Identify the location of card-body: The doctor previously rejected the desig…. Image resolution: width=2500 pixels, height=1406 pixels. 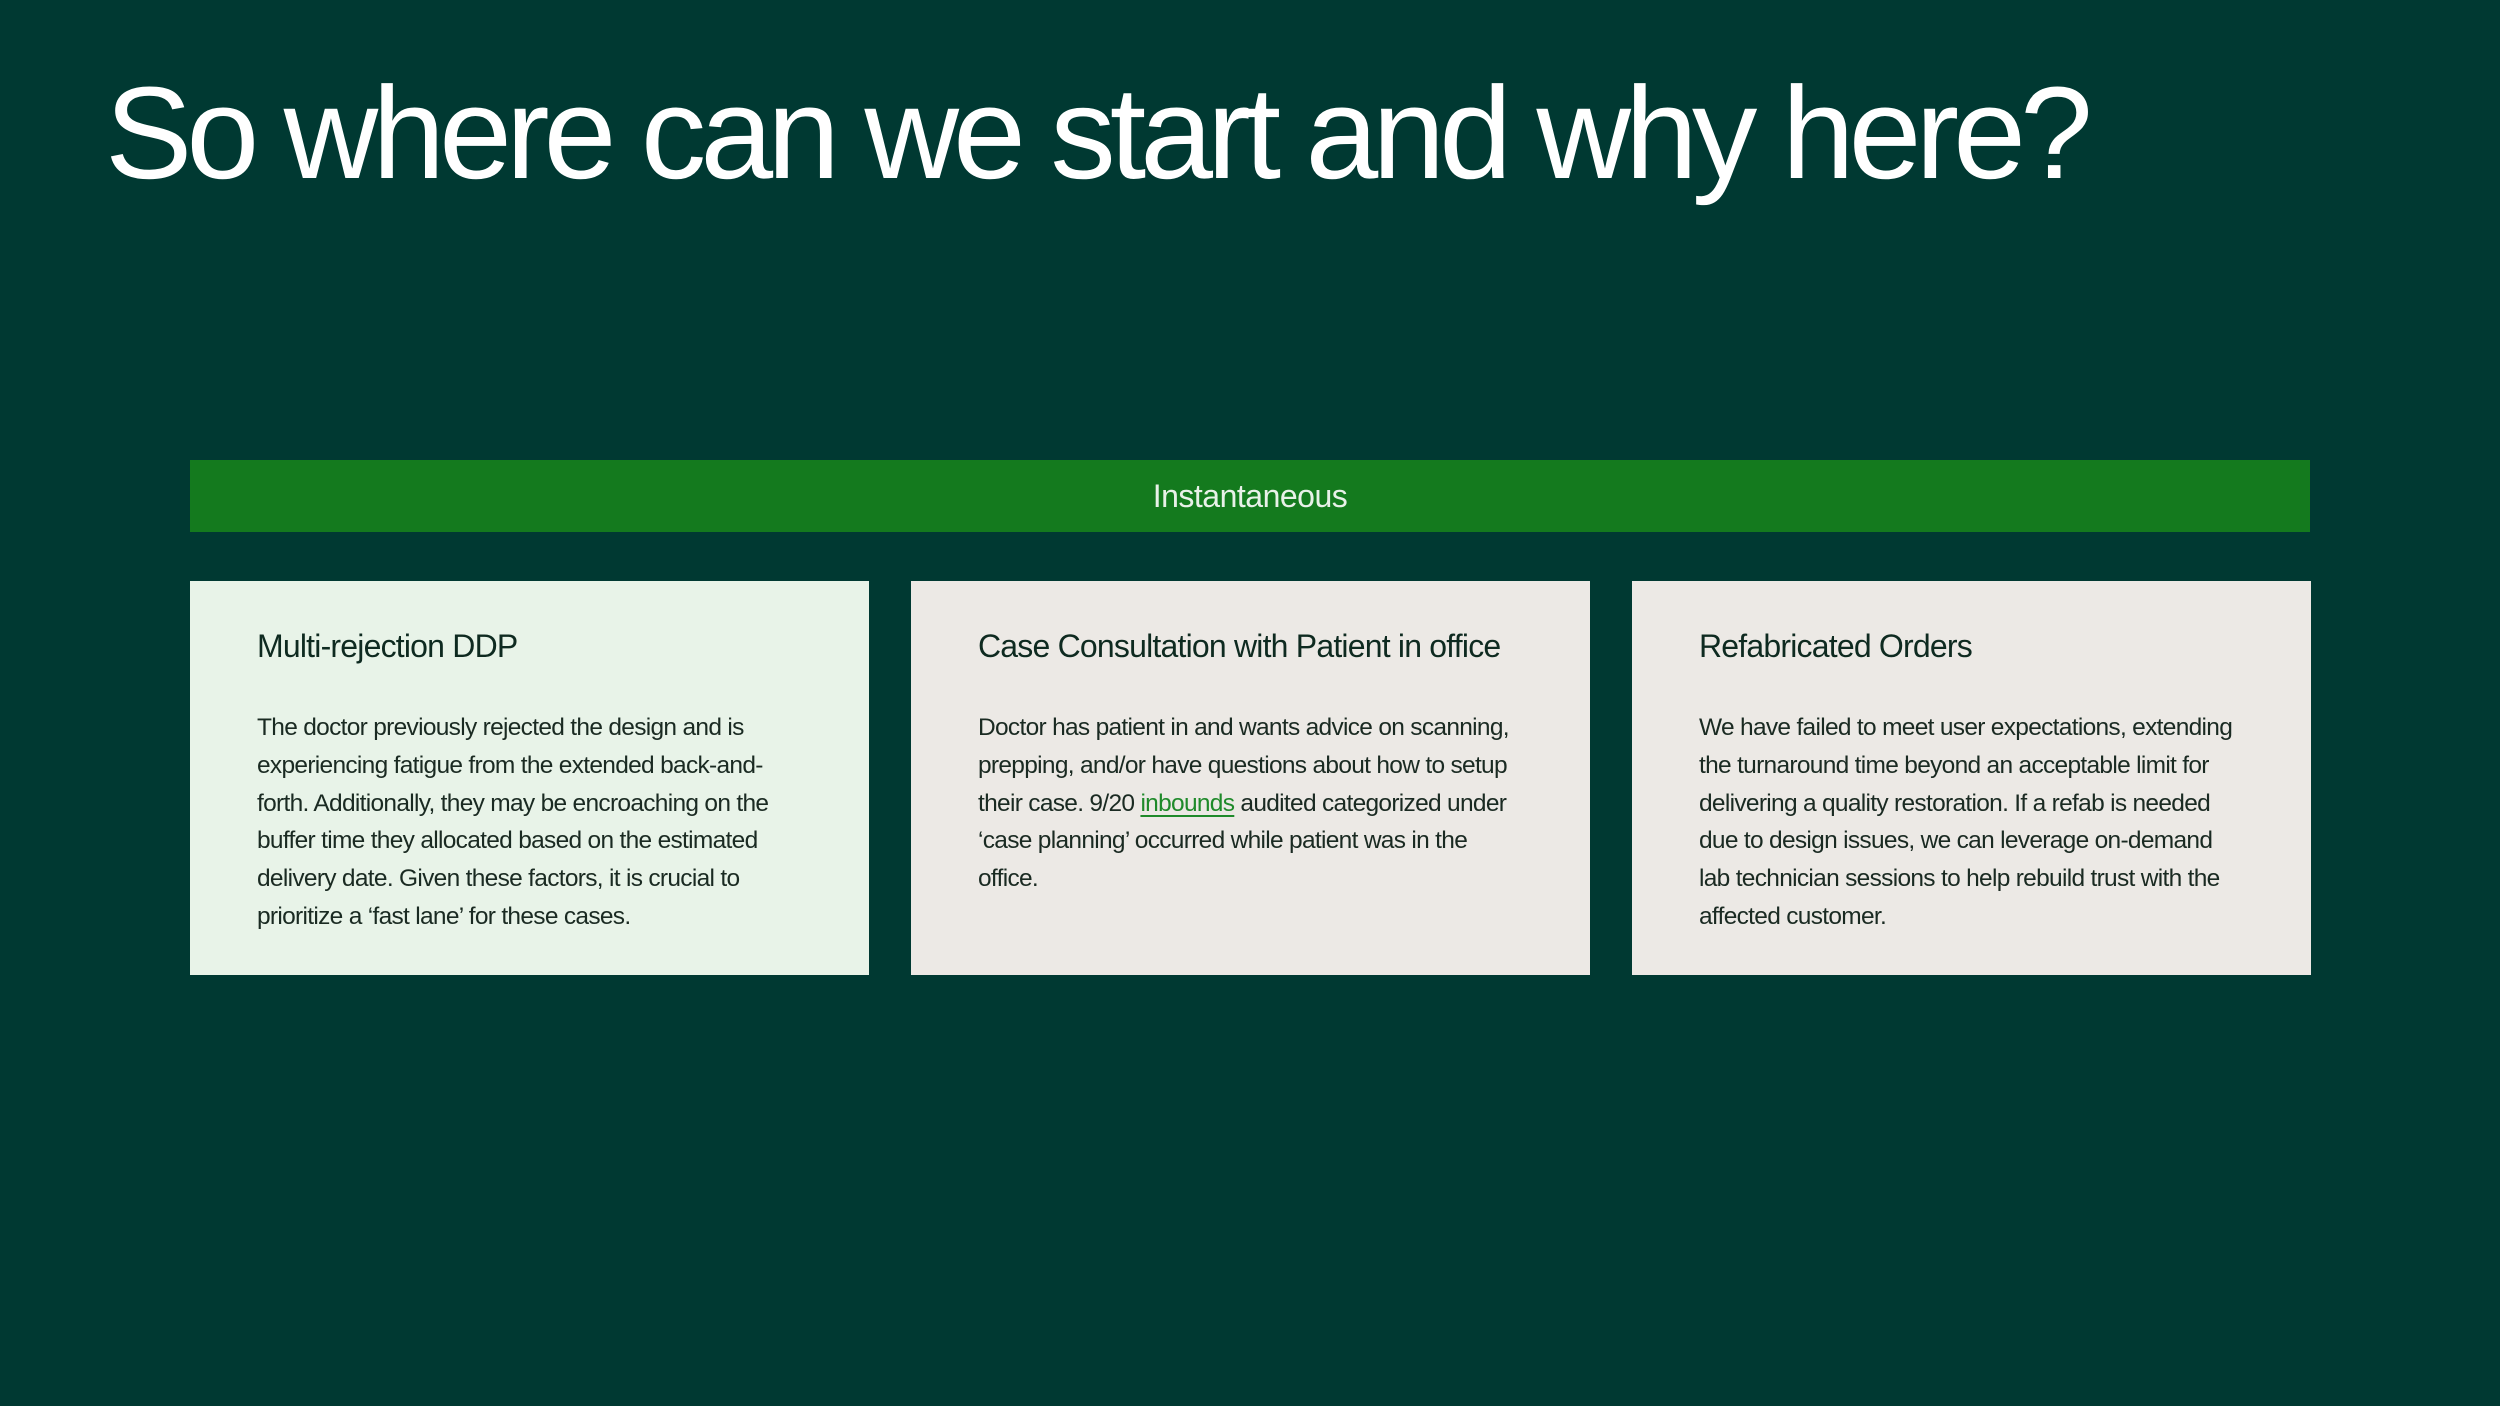
(513, 822).